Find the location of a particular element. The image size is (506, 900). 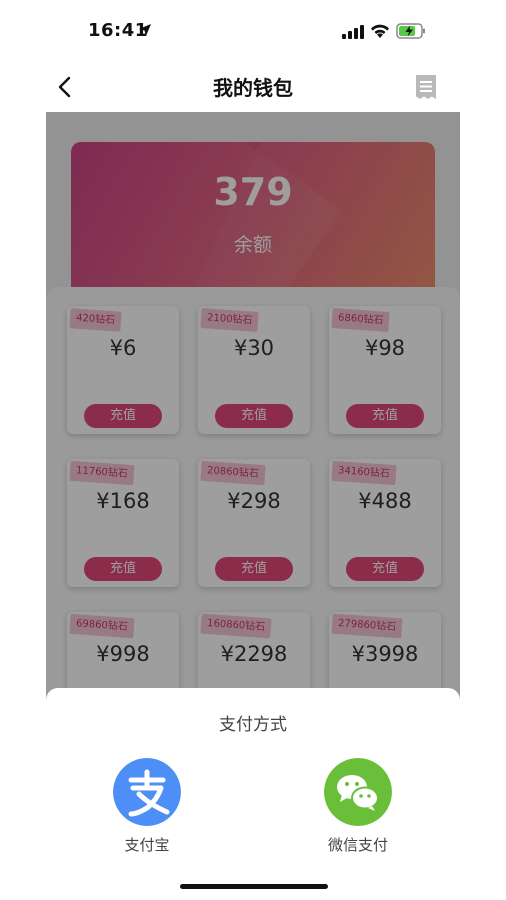

payment-option-wechat: 微信支付 is located at coordinates (358, 808).